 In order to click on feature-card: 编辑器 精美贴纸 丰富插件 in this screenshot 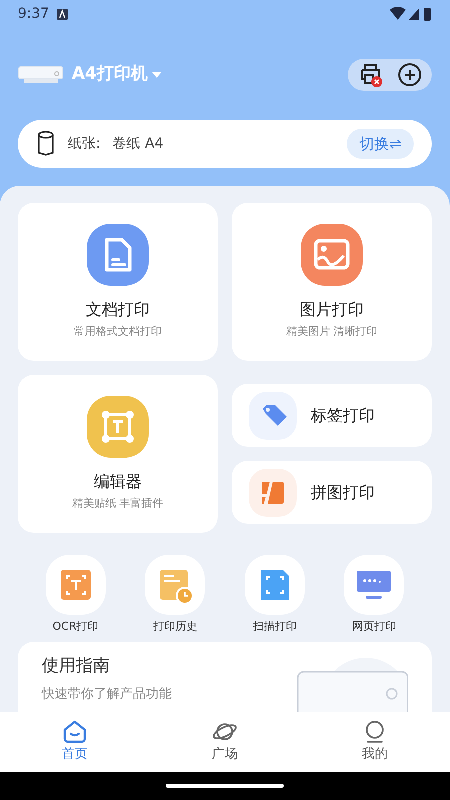, I will do `click(118, 454)`.